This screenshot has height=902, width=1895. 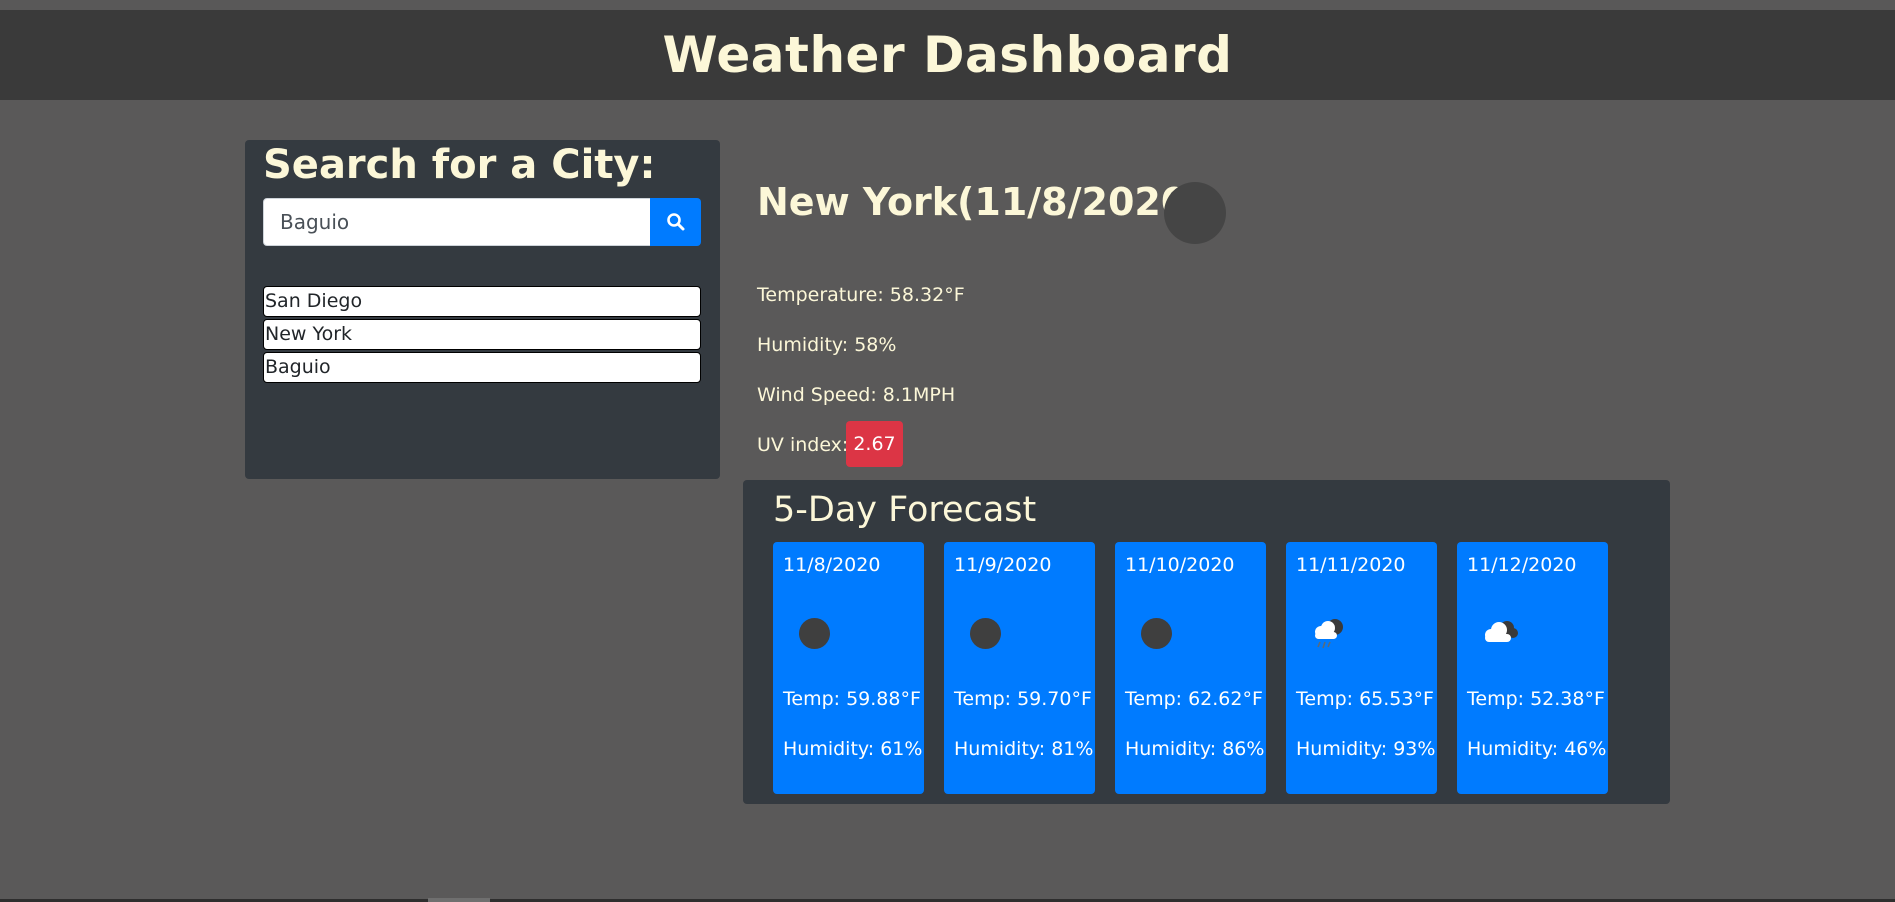 I want to click on forecast-date: 11/9/2020, so click(x=1003, y=565).